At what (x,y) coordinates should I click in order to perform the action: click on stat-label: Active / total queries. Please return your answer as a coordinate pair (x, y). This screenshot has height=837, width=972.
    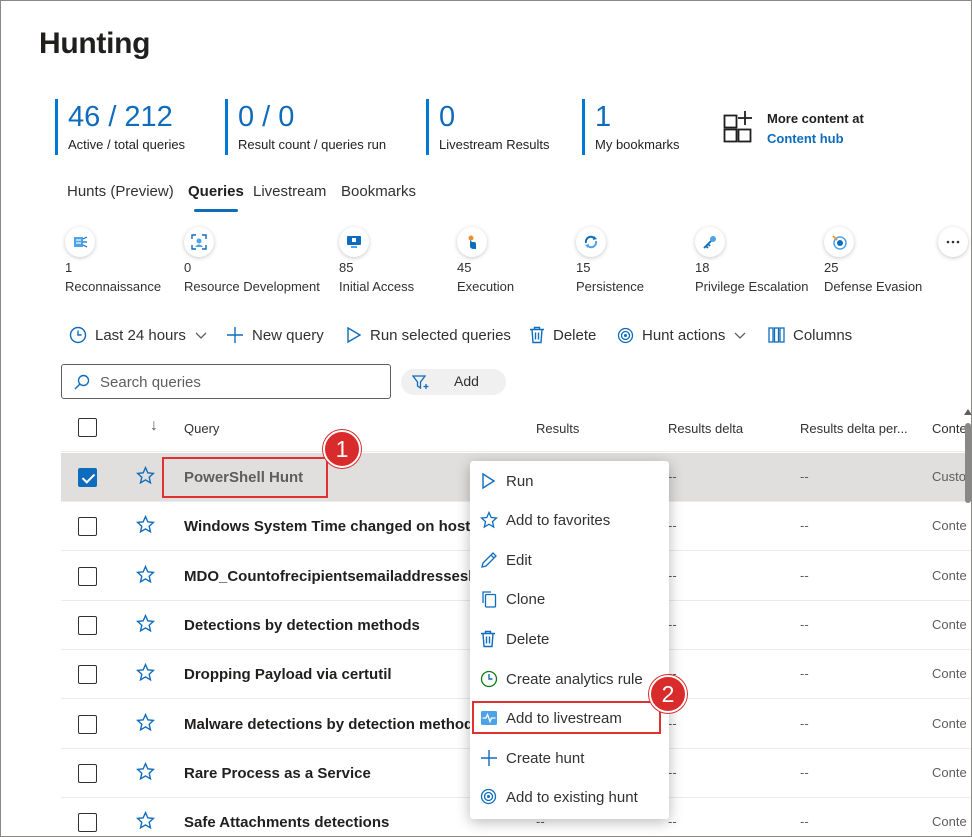
    Looking at the image, I should click on (127, 144).